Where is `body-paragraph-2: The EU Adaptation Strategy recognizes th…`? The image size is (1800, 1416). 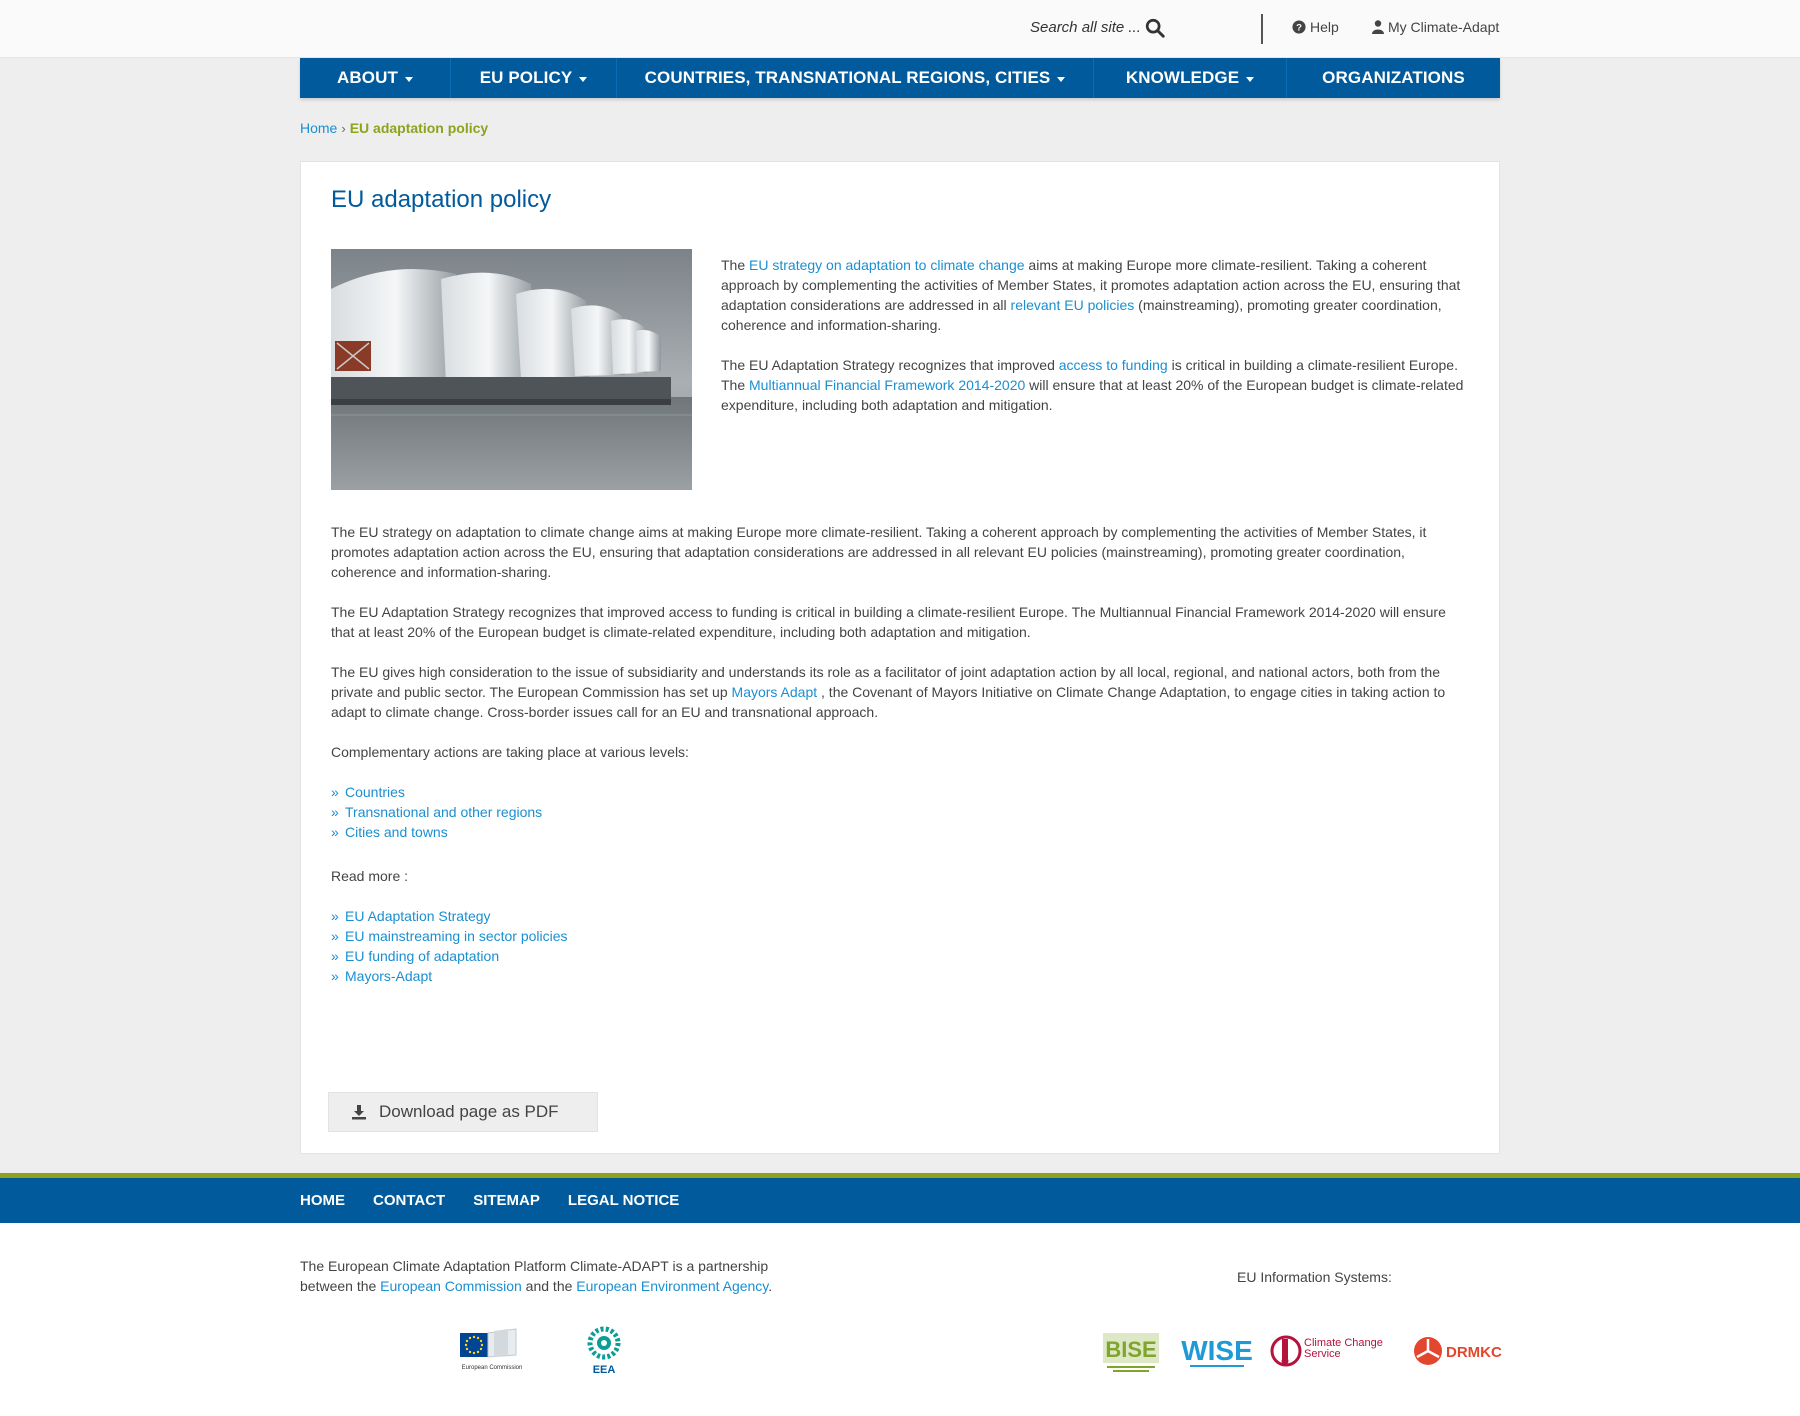 body-paragraph-2: The EU Adaptation Strategy recognizes th… is located at coordinates (888, 622).